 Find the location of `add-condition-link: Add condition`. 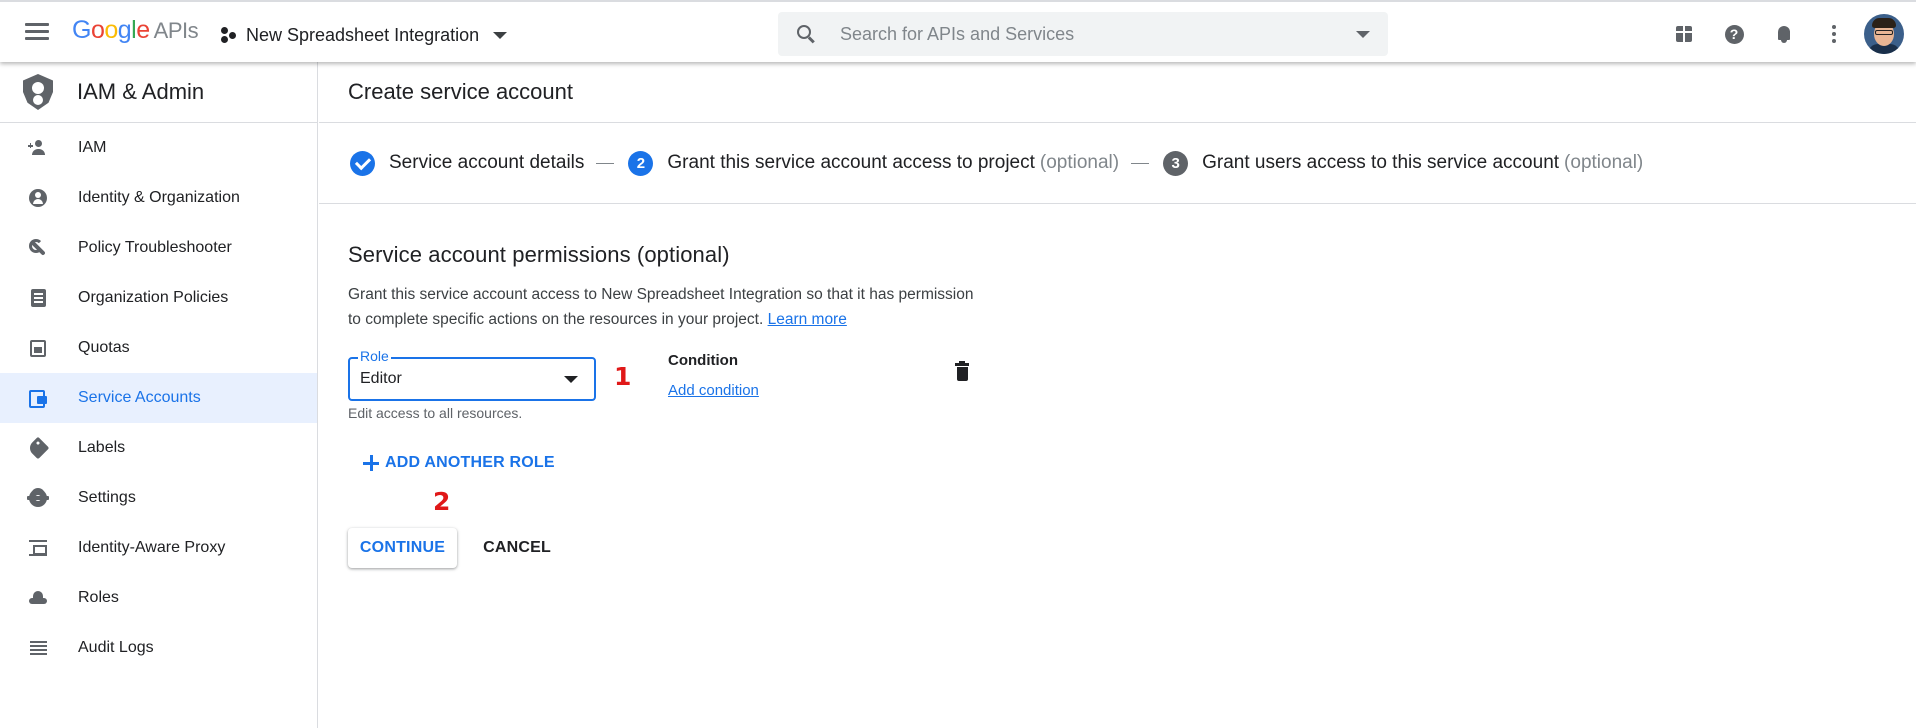

add-condition-link: Add condition is located at coordinates (713, 390).